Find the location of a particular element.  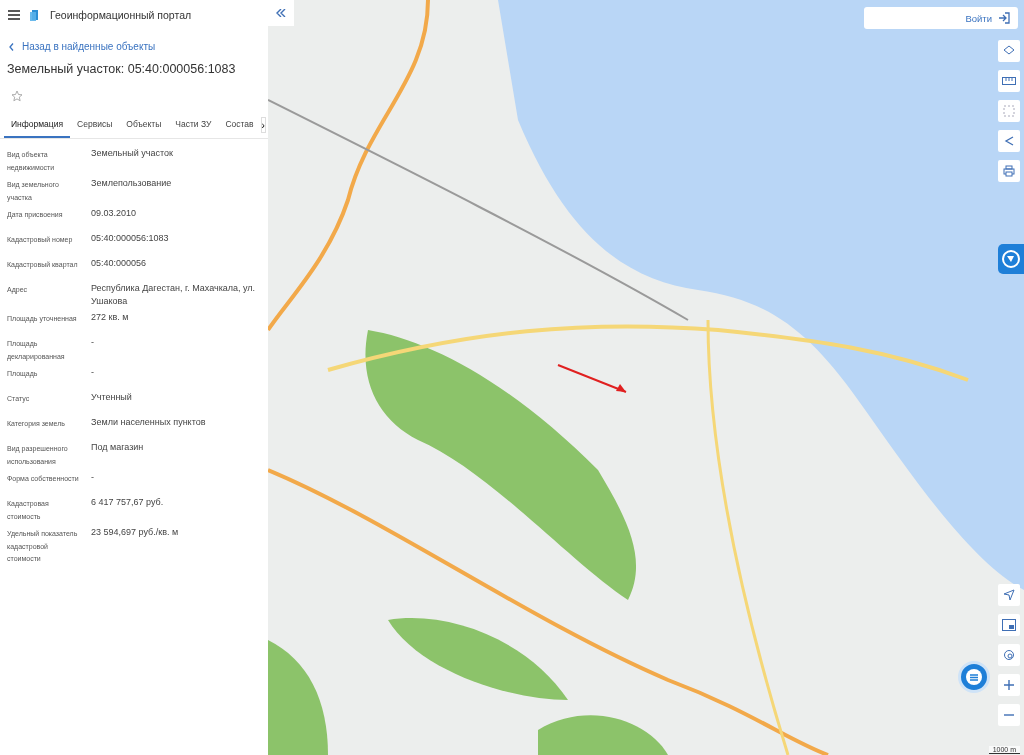

back-link: Назад в найденные объекты is located at coordinates (138, 46).